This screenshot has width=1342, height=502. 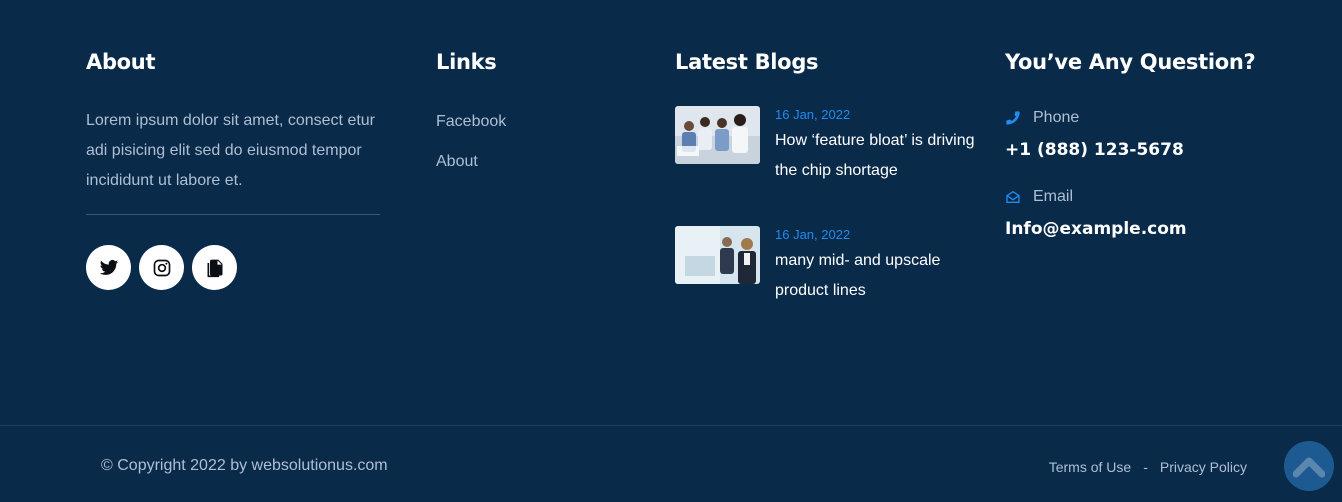 I want to click on privacy-link: Privacy Policy, so click(x=1203, y=467).